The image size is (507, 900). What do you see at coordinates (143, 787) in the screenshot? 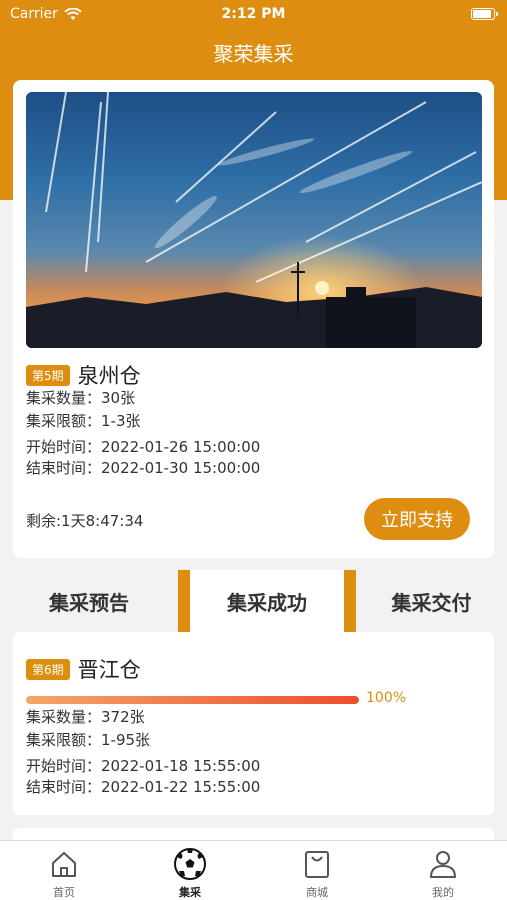
I see `list-item-end-time: 结束时间：2022-01-22 15:55:00` at bounding box center [143, 787].